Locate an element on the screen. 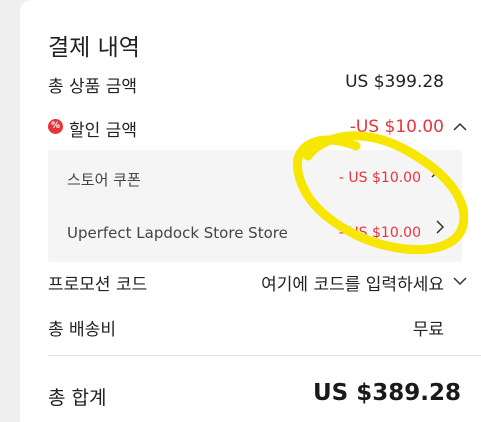  promo-code-label: 프로모션 코드 is located at coordinates (98, 285).